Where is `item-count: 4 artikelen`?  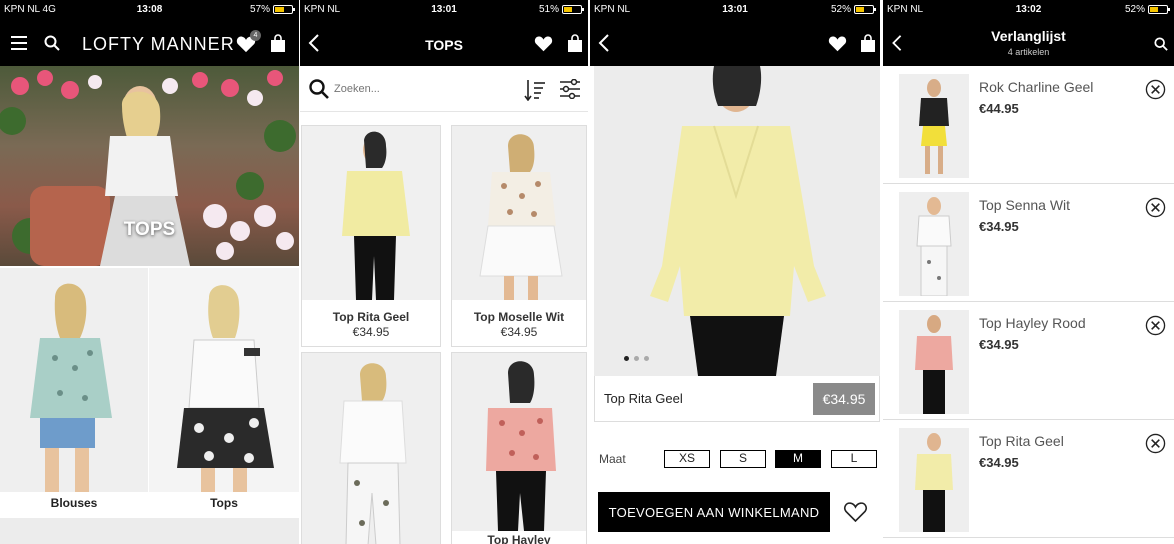 item-count: 4 artikelen is located at coordinates (1028, 52).